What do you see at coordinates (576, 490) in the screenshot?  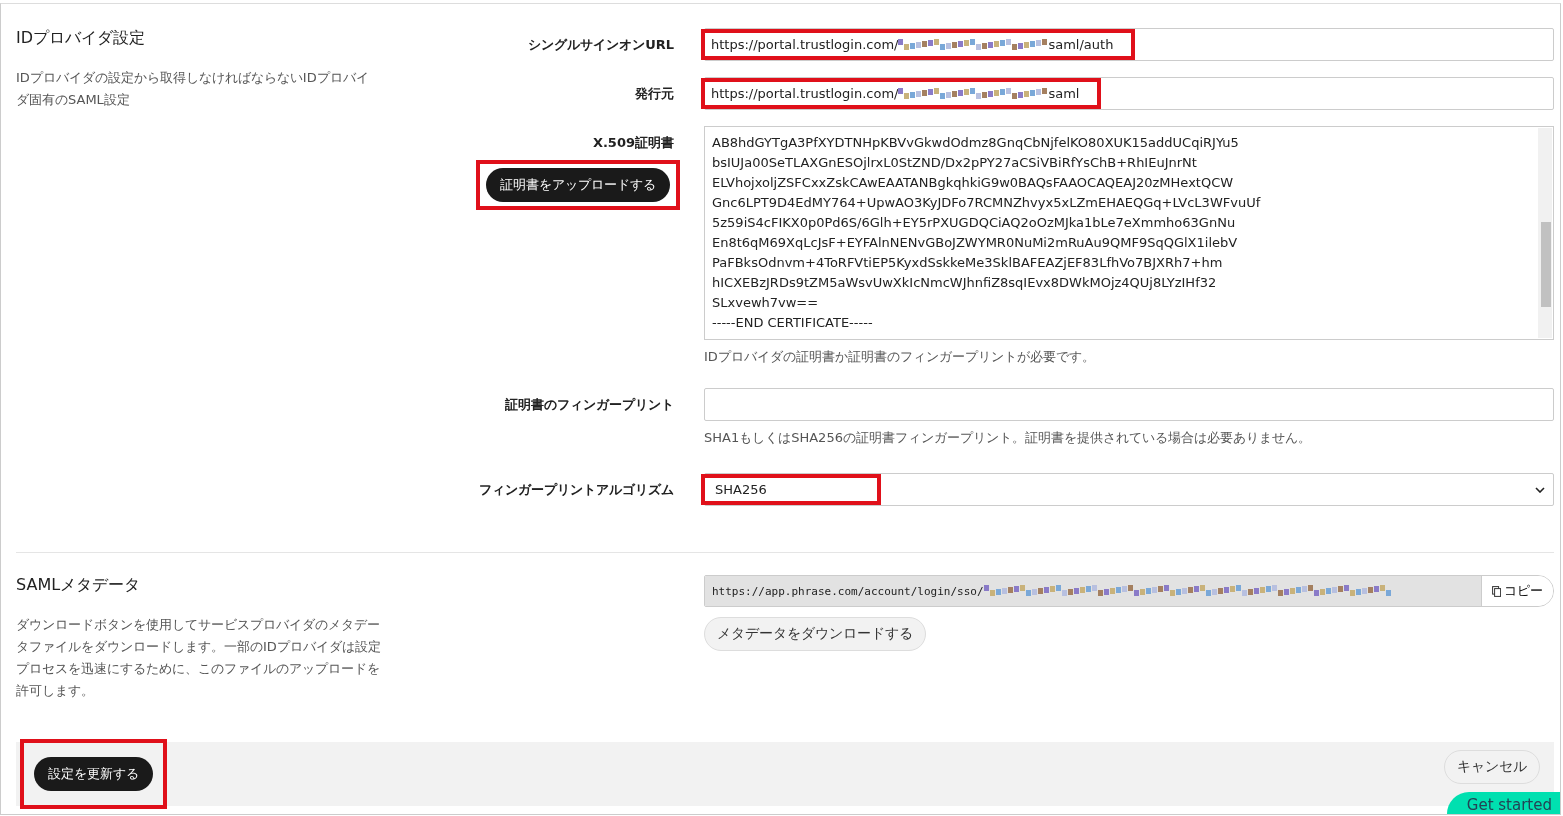 I see `field-label: フィンガープリントアルゴリズム` at bounding box center [576, 490].